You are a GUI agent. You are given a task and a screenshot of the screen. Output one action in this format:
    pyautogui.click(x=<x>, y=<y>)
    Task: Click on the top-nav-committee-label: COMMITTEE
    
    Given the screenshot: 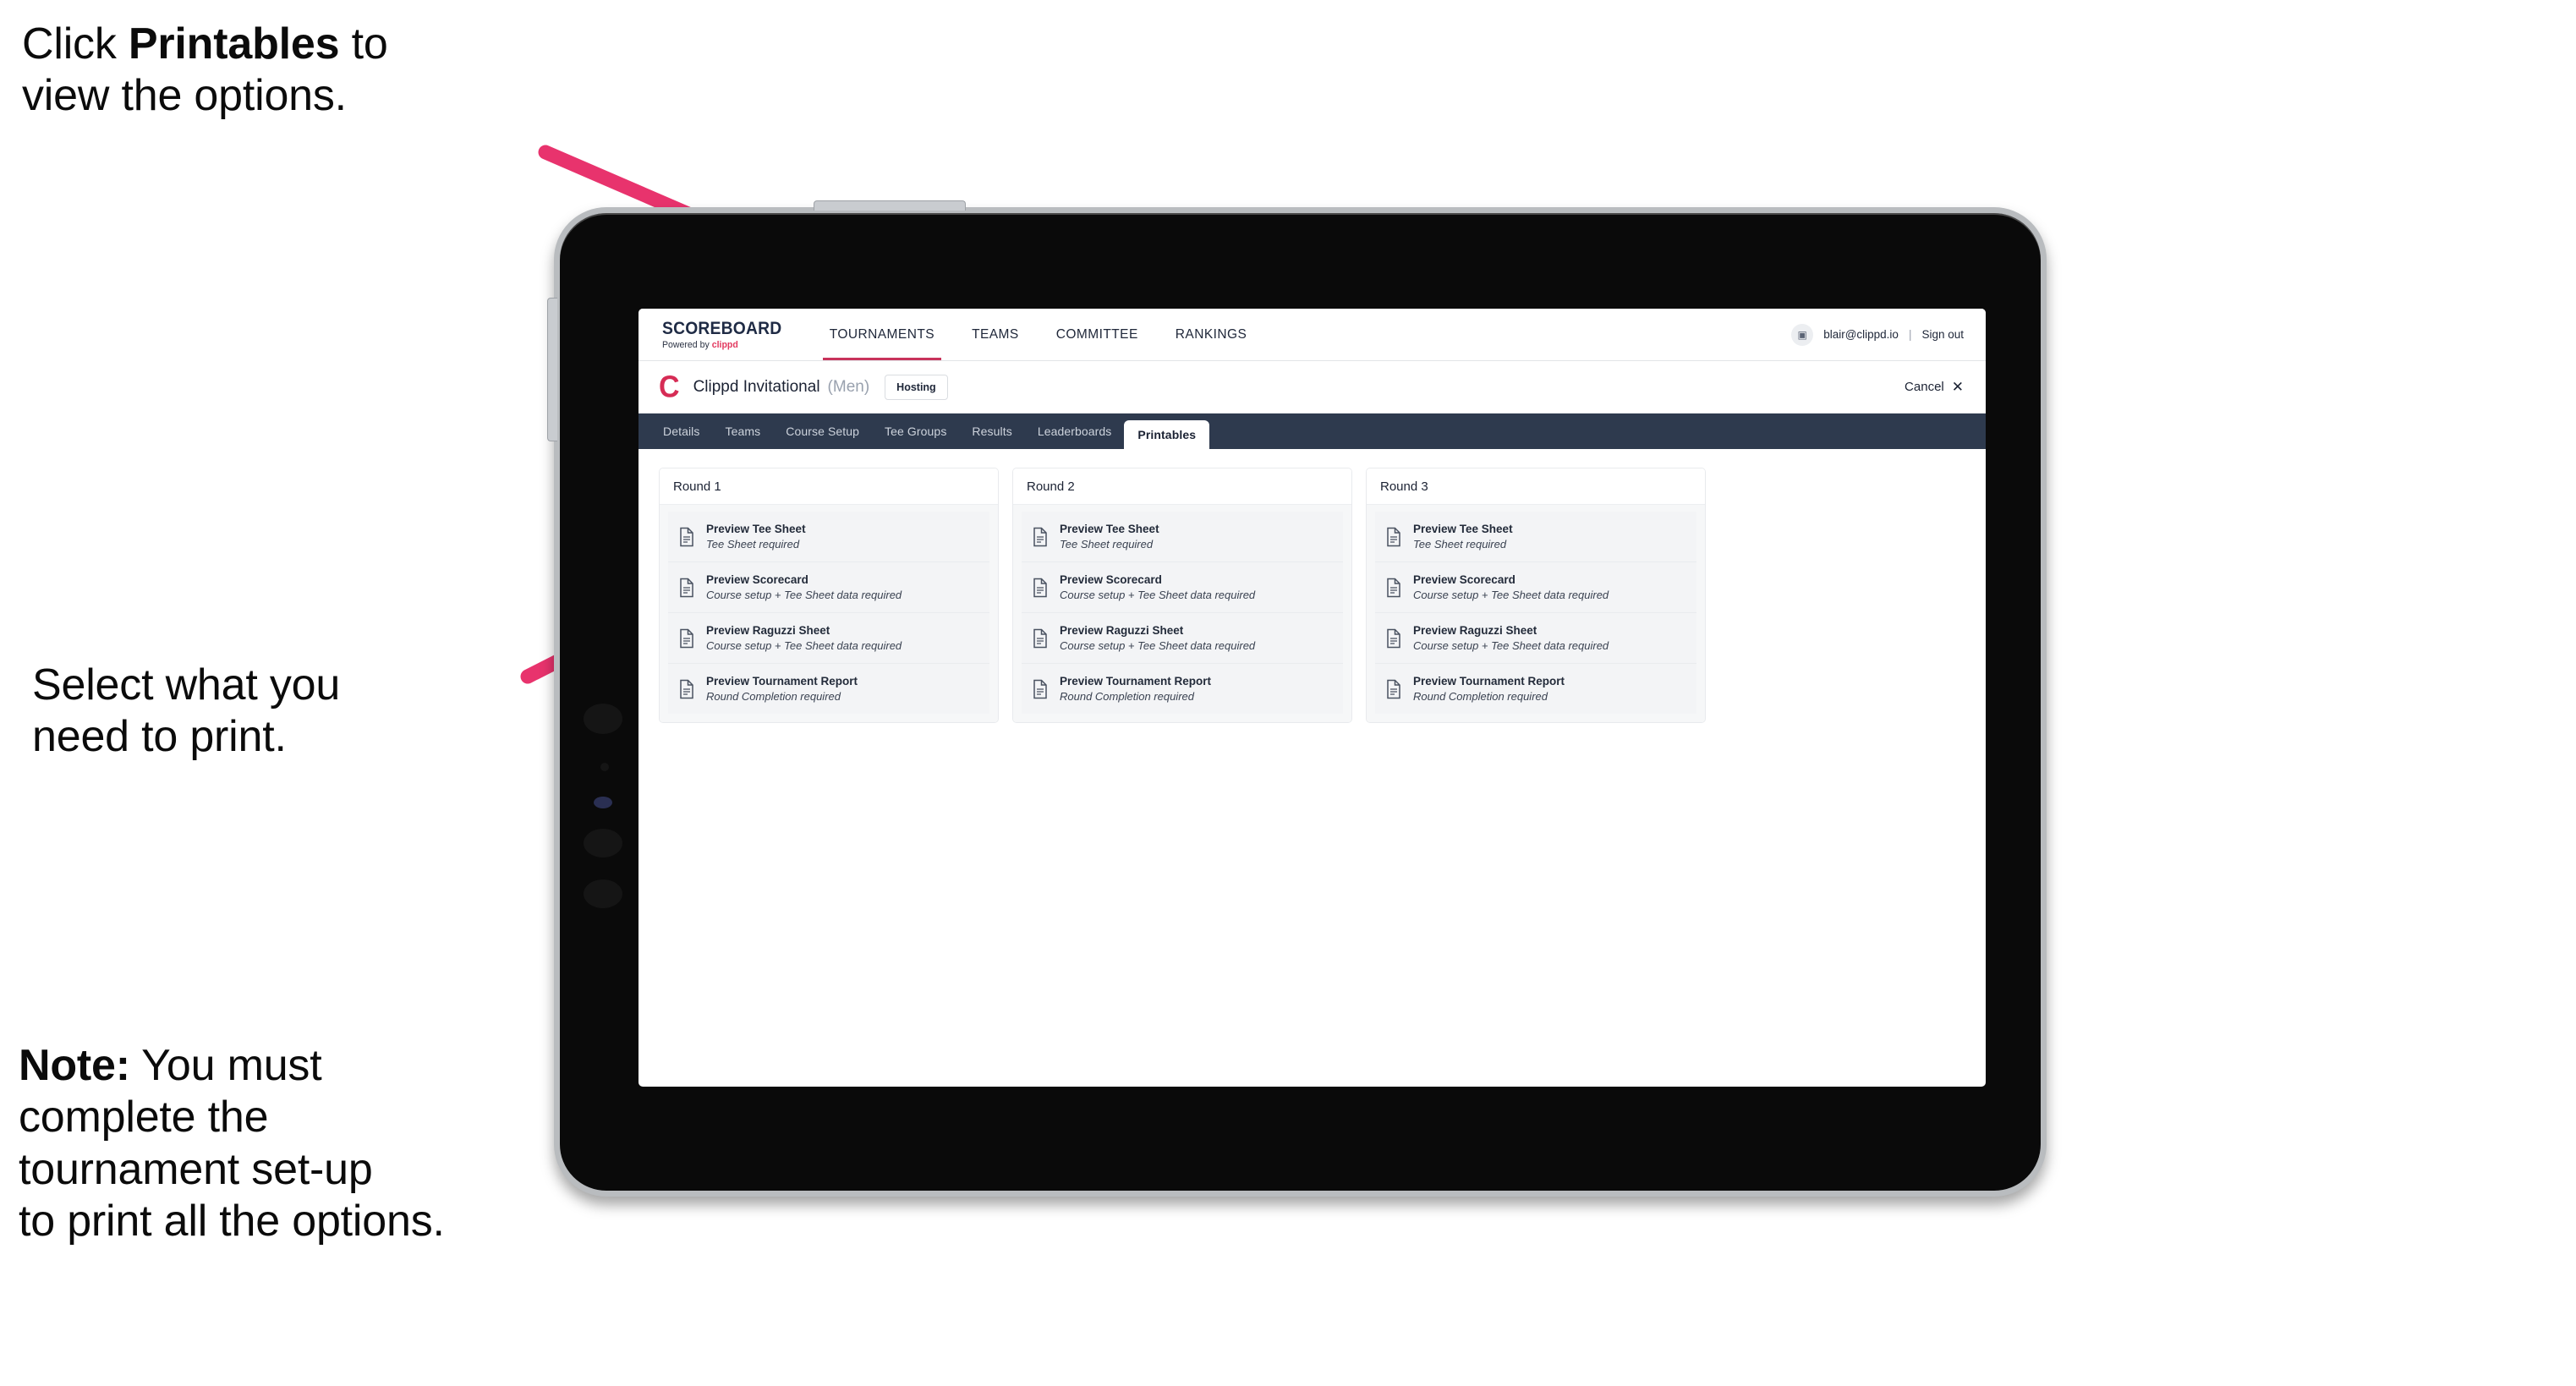 What is the action you would take?
    pyautogui.click(x=1096, y=334)
    